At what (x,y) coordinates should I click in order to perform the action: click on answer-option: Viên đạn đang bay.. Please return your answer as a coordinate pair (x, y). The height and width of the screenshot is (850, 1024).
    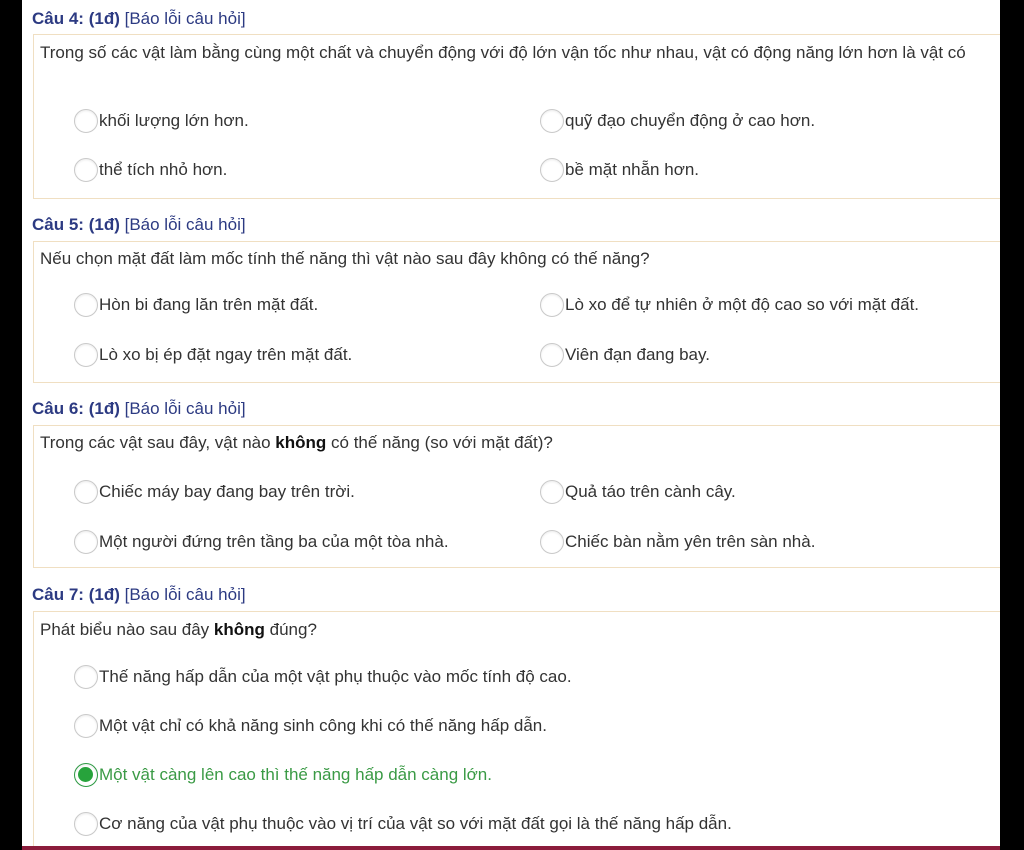
    Looking at the image, I should click on (625, 355).